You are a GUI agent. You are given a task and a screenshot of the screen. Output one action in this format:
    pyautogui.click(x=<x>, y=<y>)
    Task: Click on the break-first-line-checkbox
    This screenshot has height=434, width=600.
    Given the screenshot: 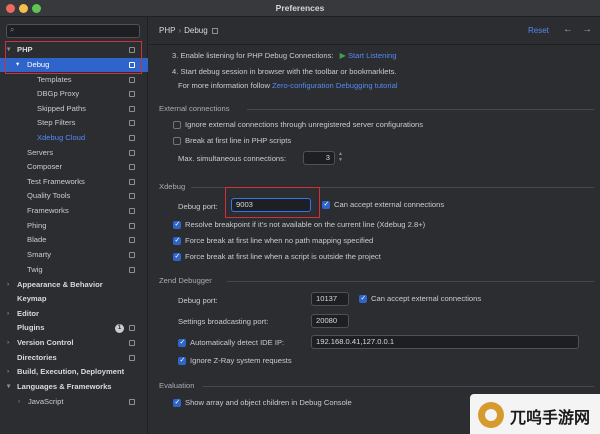 What is the action you would take?
    pyautogui.click(x=177, y=141)
    